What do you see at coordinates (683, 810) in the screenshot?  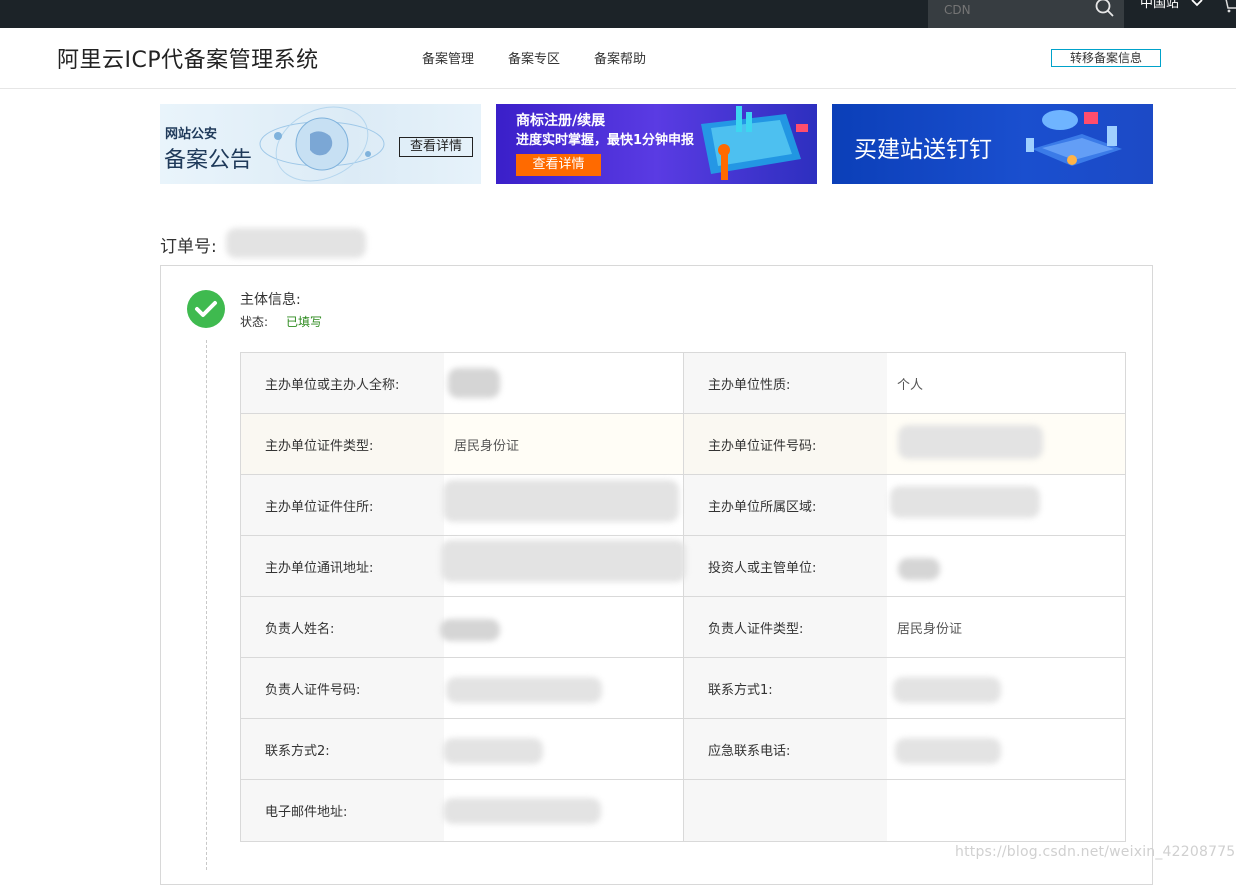 I see `table-row: 电子邮件地址:` at bounding box center [683, 810].